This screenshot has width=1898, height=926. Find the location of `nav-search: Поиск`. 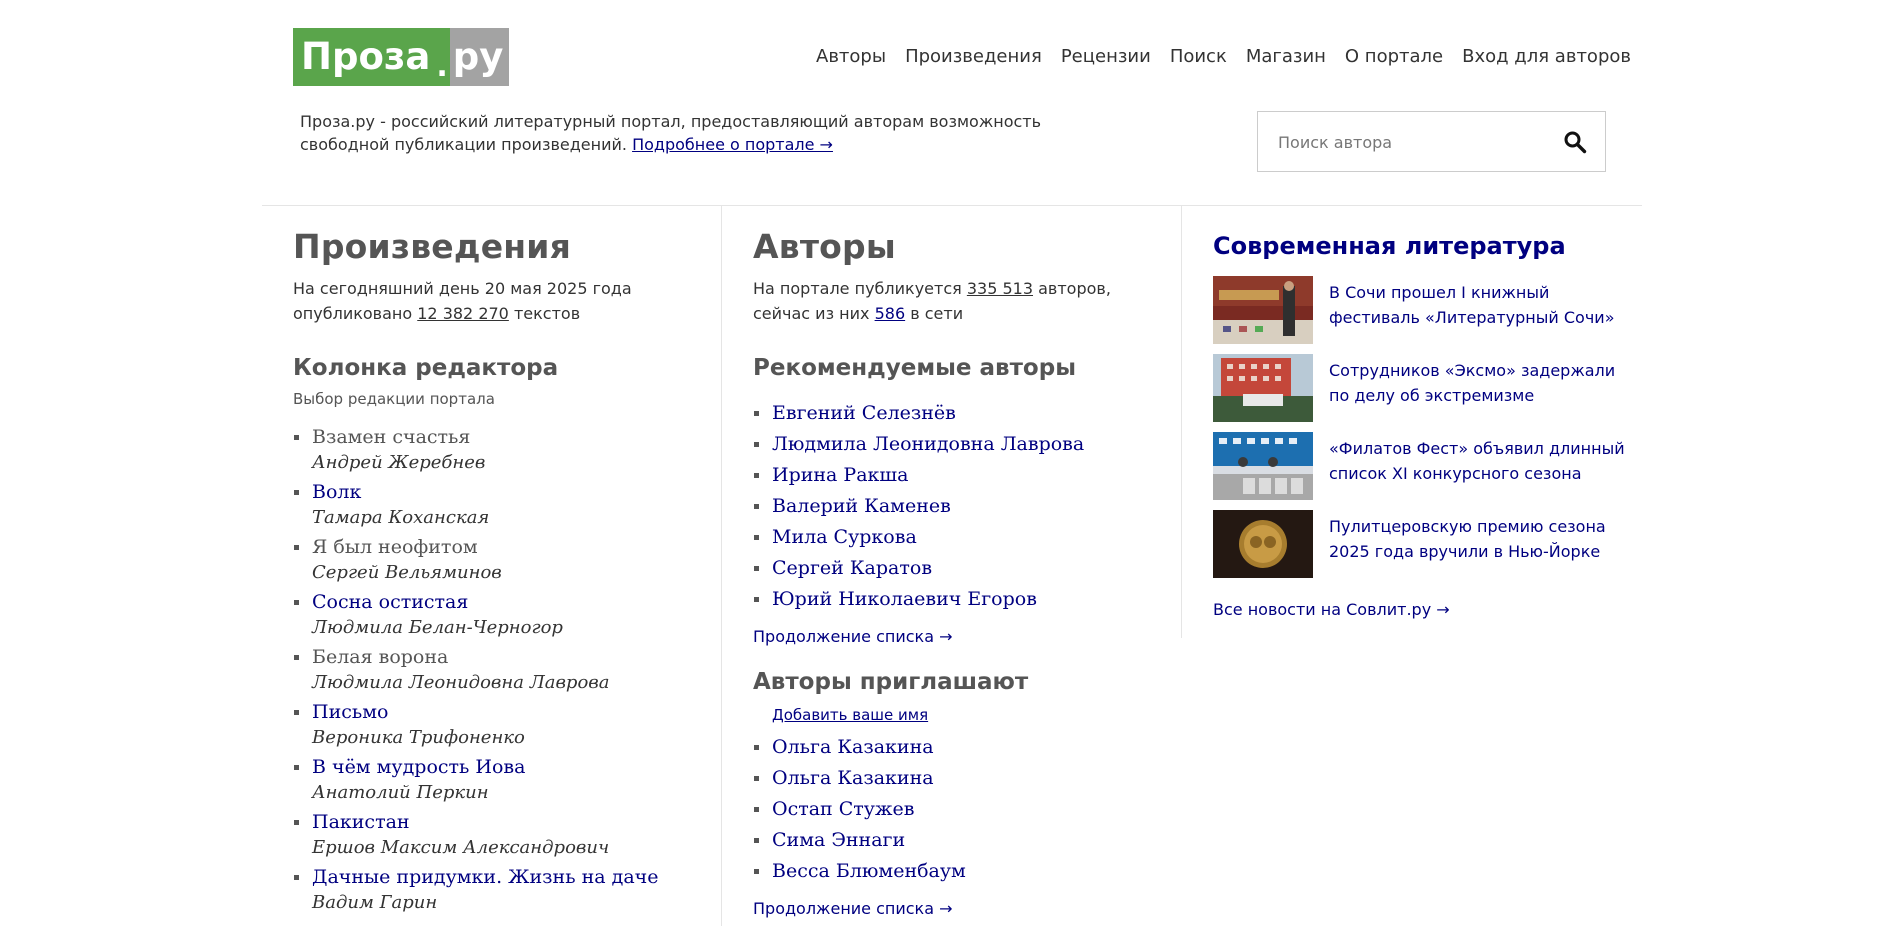

nav-search: Поиск is located at coordinates (1198, 56).